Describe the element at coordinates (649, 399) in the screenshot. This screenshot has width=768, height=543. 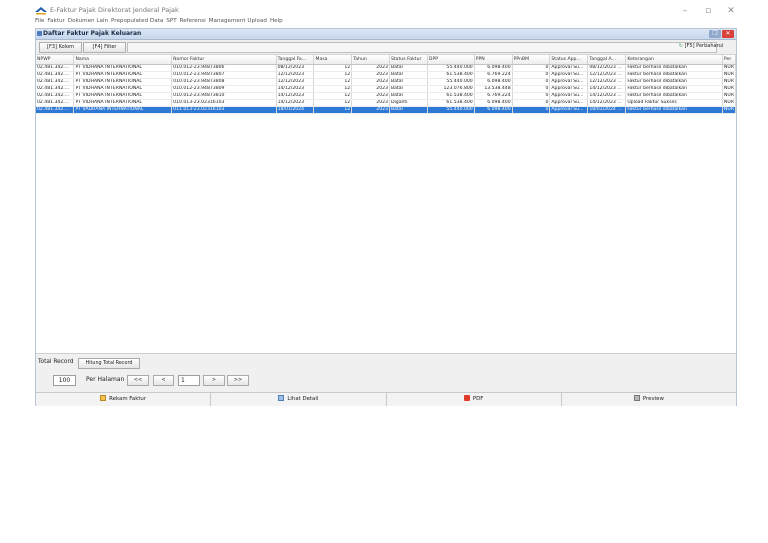
I see `preview-button: Preview` at that location.